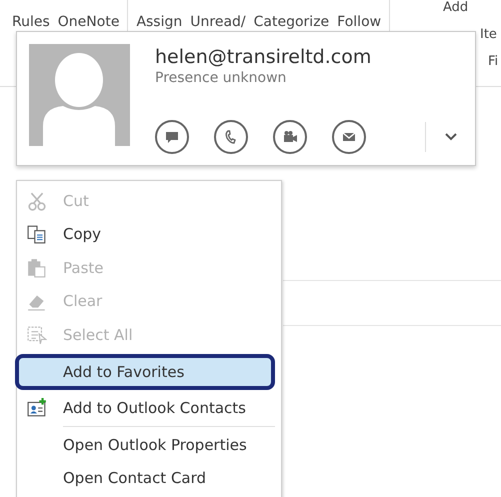 The image size is (501, 497). What do you see at coordinates (263, 57) in the screenshot?
I see `contact-email: helen@transireltd.com` at bounding box center [263, 57].